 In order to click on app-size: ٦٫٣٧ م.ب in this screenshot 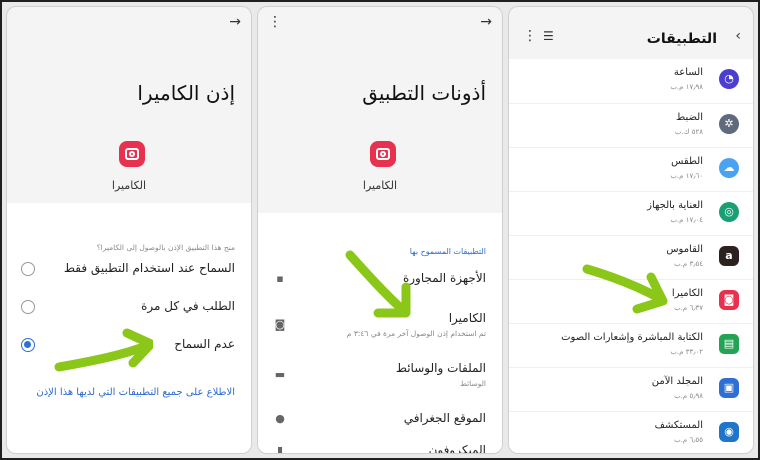, I will do `click(688, 308)`.